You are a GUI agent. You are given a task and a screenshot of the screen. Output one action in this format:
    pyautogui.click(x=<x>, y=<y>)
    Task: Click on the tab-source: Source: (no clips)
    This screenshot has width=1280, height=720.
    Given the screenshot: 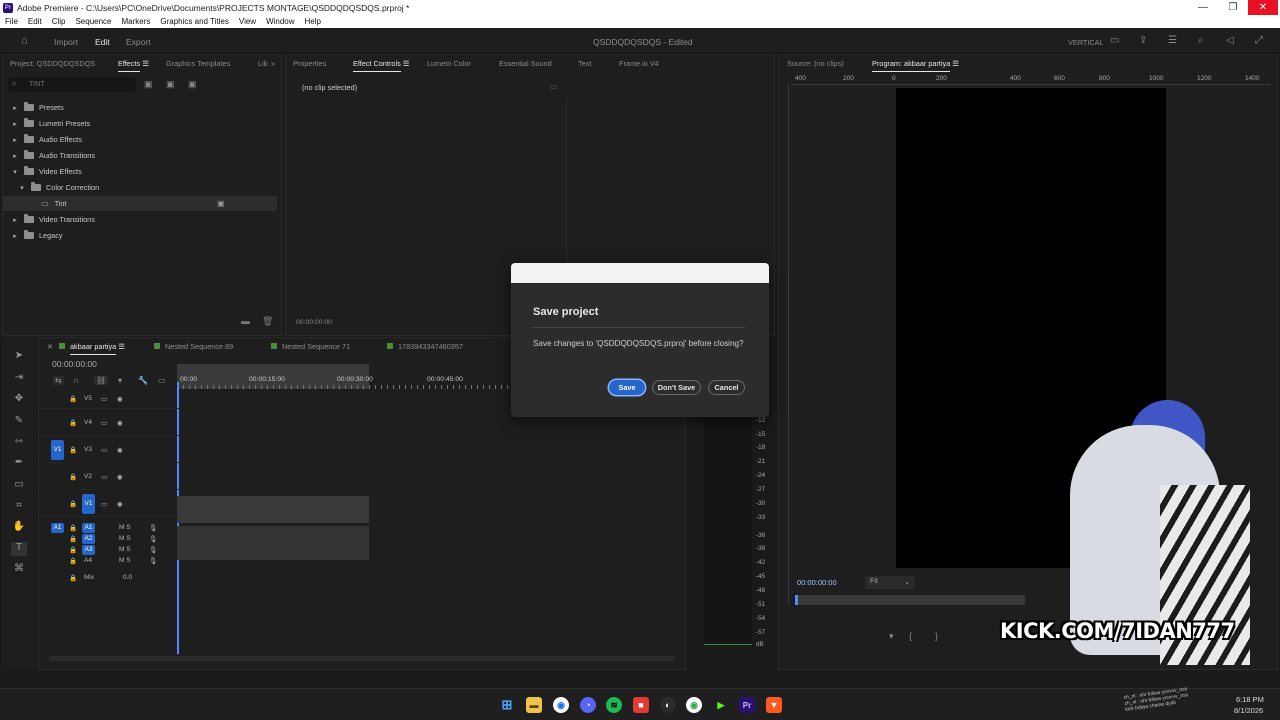 What is the action you would take?
    pyautogui.click(x=815, y=63)
    